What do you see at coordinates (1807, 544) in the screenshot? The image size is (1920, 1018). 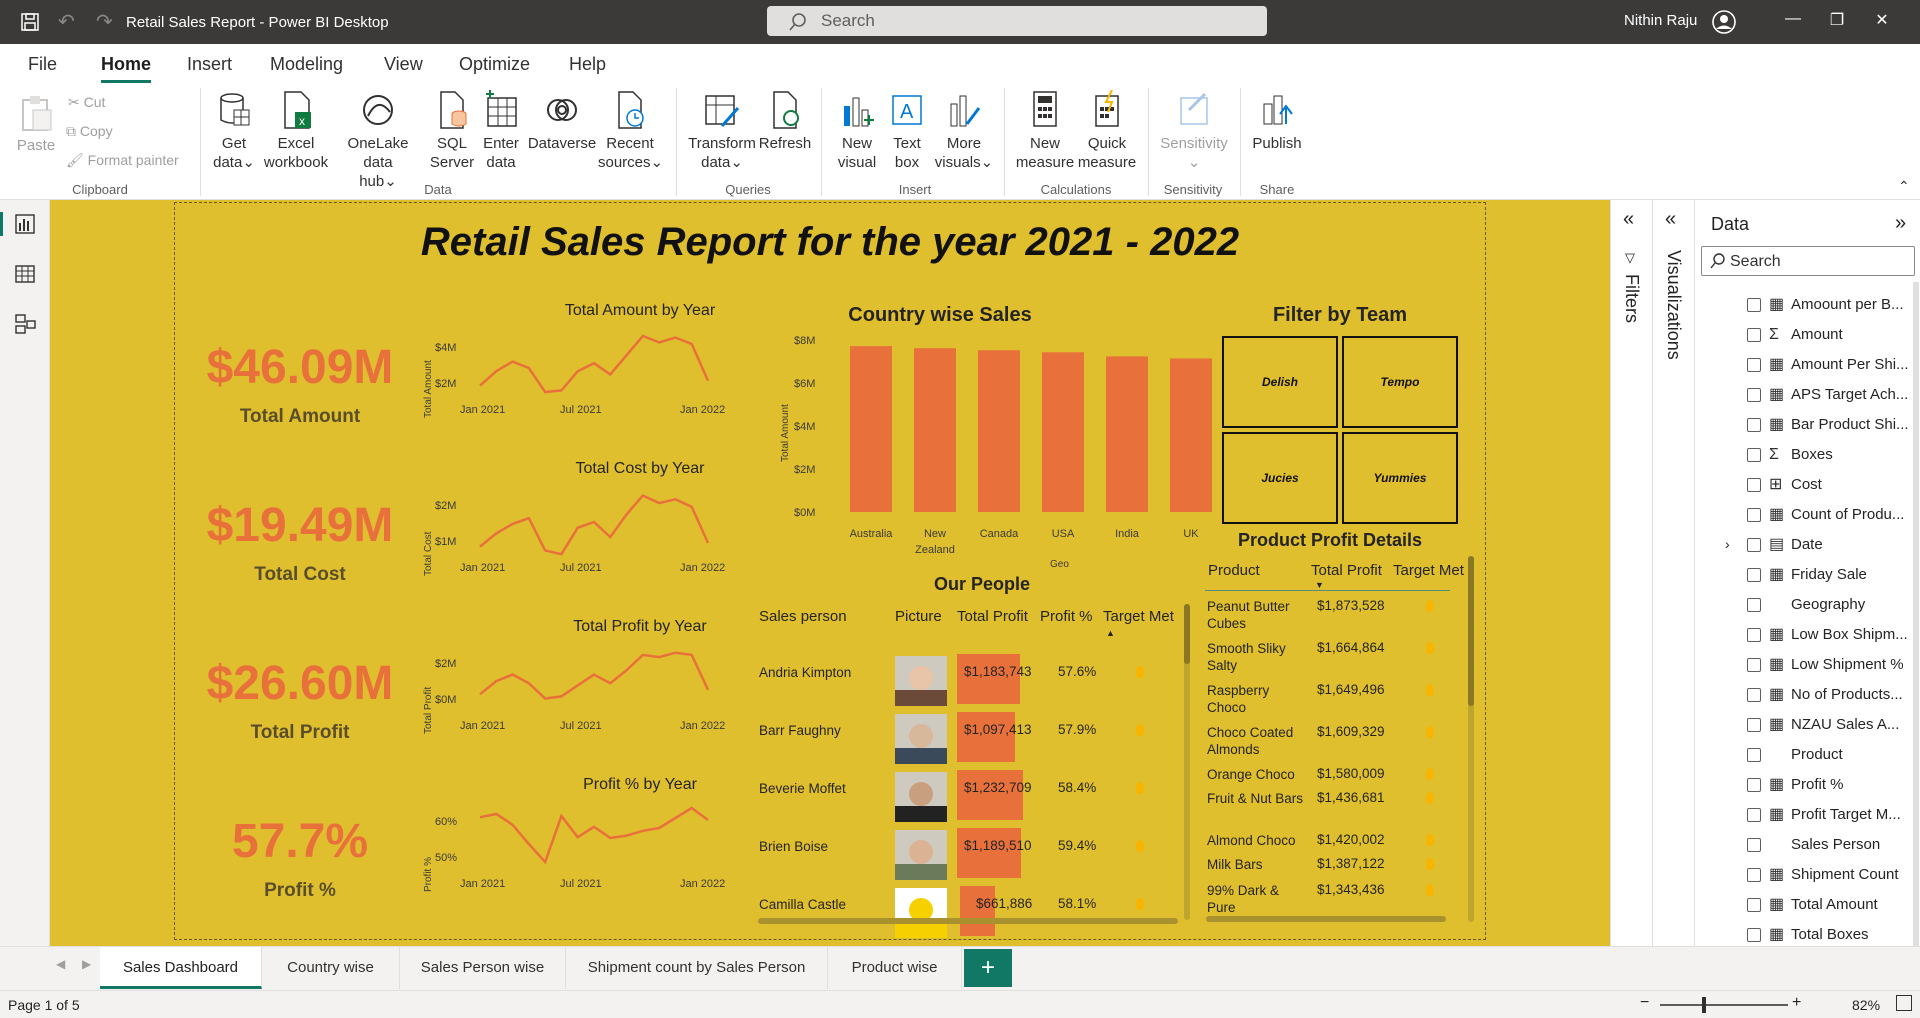 I see `field-name: Date` at bounding box center [1807, 544].